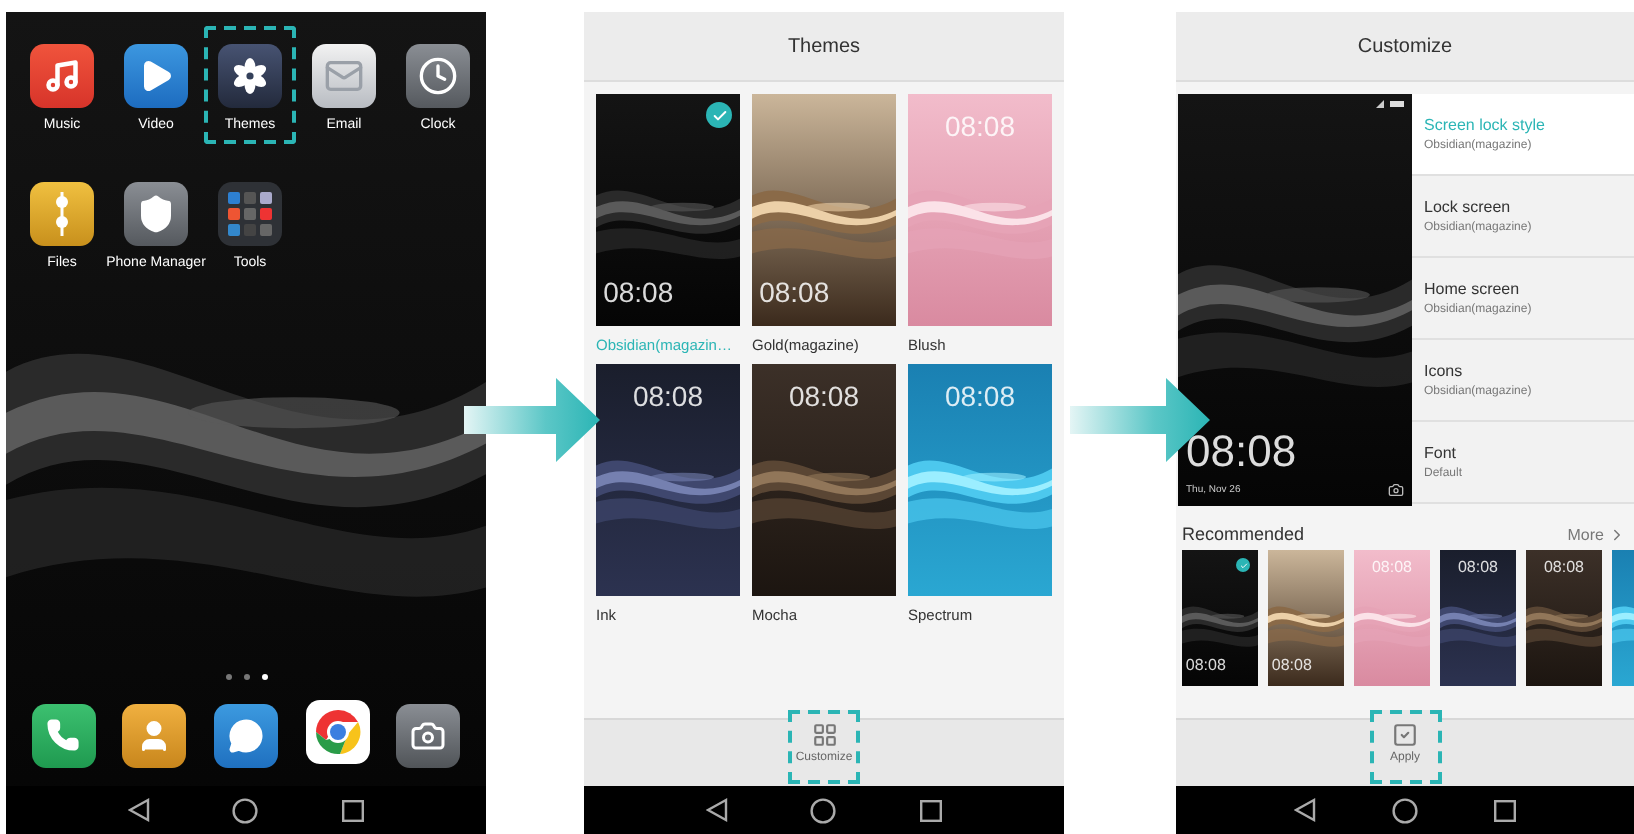 This screenshot has width=1634, height=834. I want to click on section-title: Recommended, so click(1243, 534).